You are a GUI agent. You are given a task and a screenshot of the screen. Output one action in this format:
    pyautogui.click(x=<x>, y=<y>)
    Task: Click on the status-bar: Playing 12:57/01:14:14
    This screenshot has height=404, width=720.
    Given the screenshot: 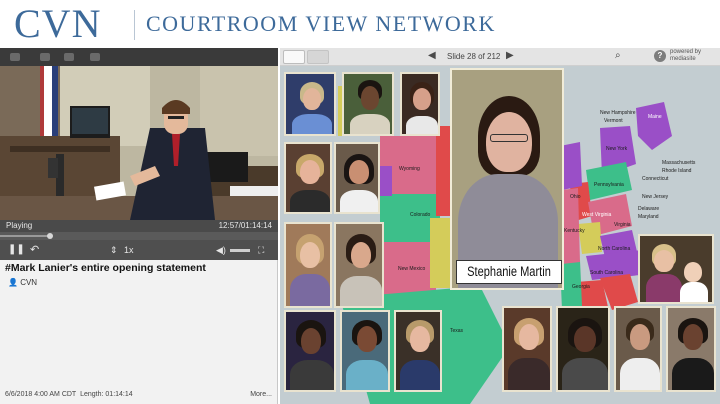 What is the action you would take?
    pyautogui.click(x=139, y=226)
    